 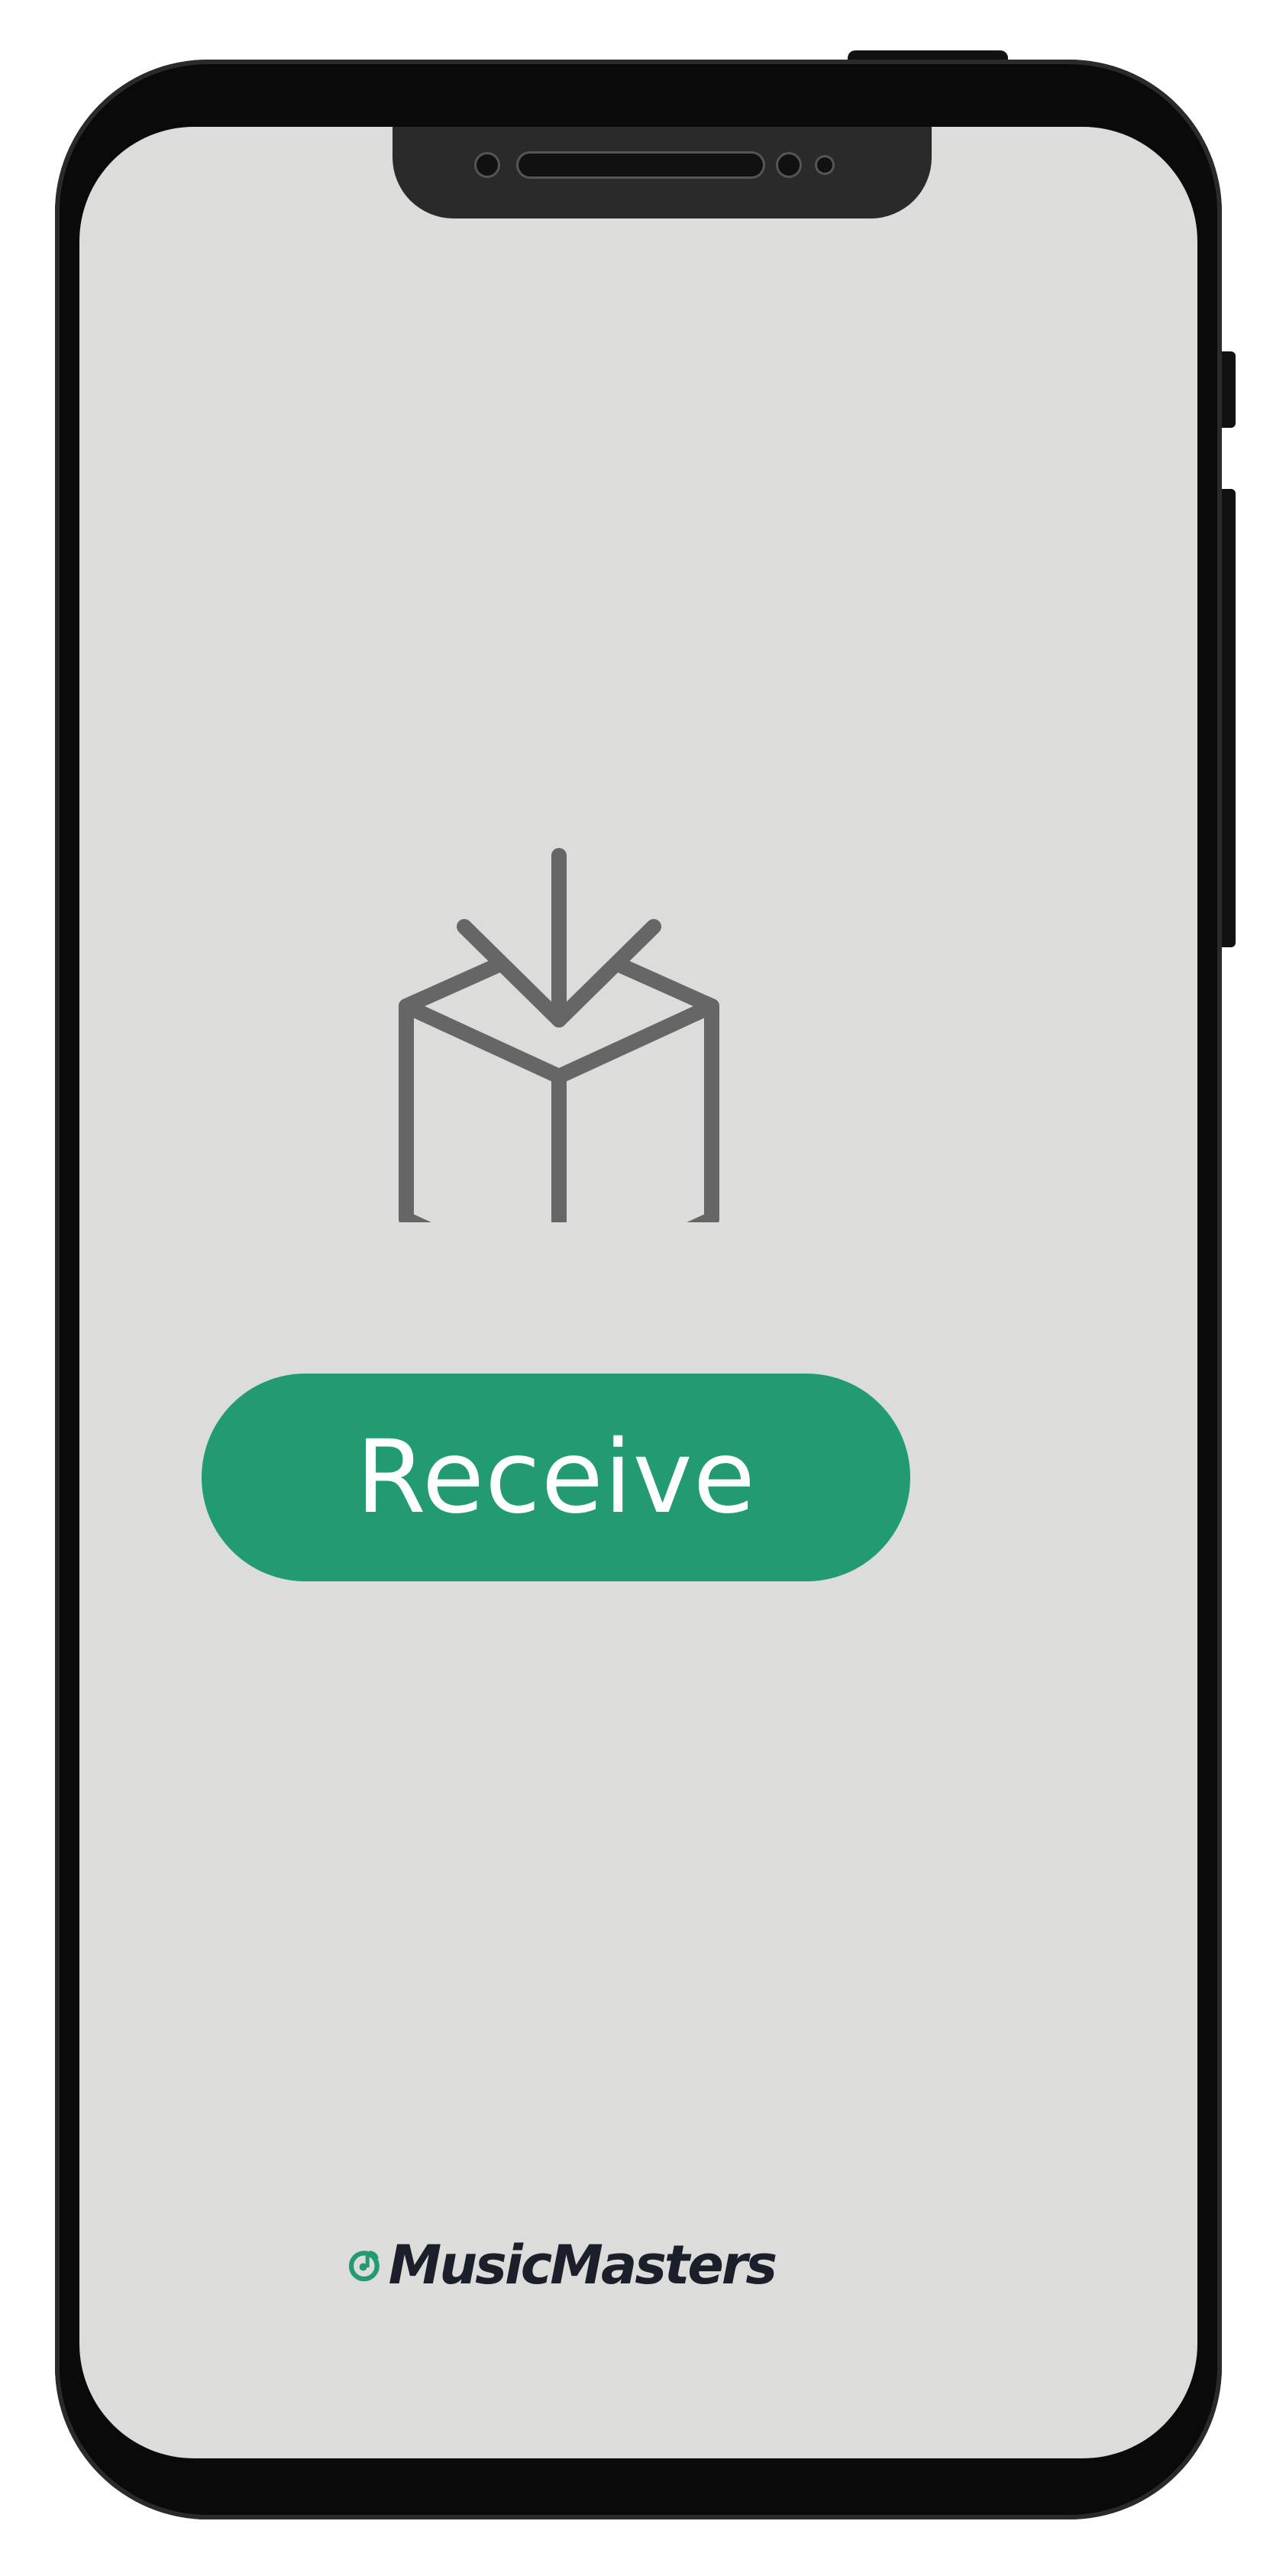 I want to click on earpiece-speaker, so click(x=641, y=165).